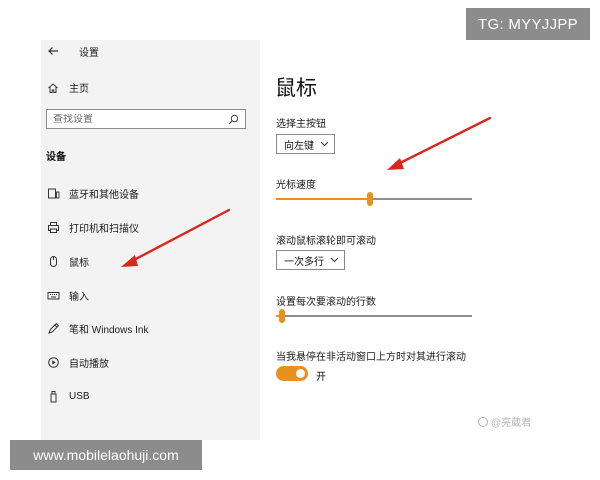 Image resolution: width=600 pixels, height=480 pixels. Describe the element at coordinates (79, 263) in the screenshot. I see `sidebar-item-label: 鼠标` at that location.